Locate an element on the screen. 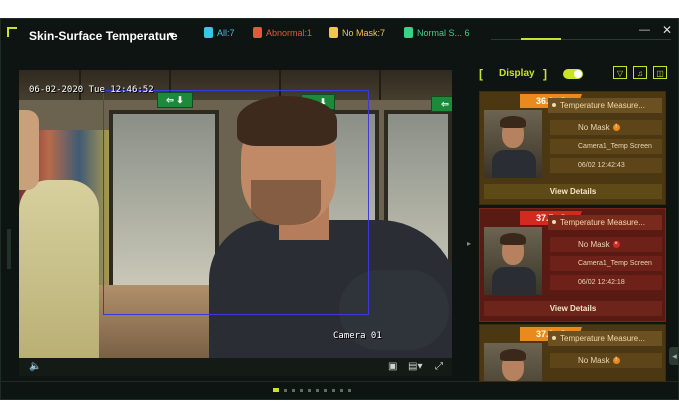 The image size is (679, 418). camera-label: Camera 01 is located at coordinates (357, 336).